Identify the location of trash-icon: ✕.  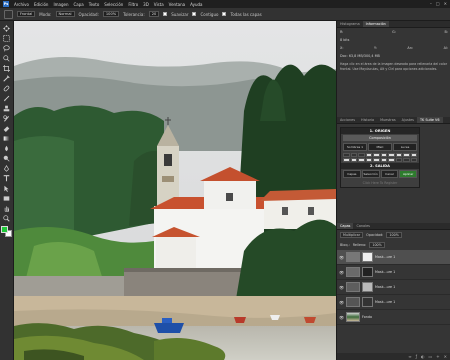
(445, 356).